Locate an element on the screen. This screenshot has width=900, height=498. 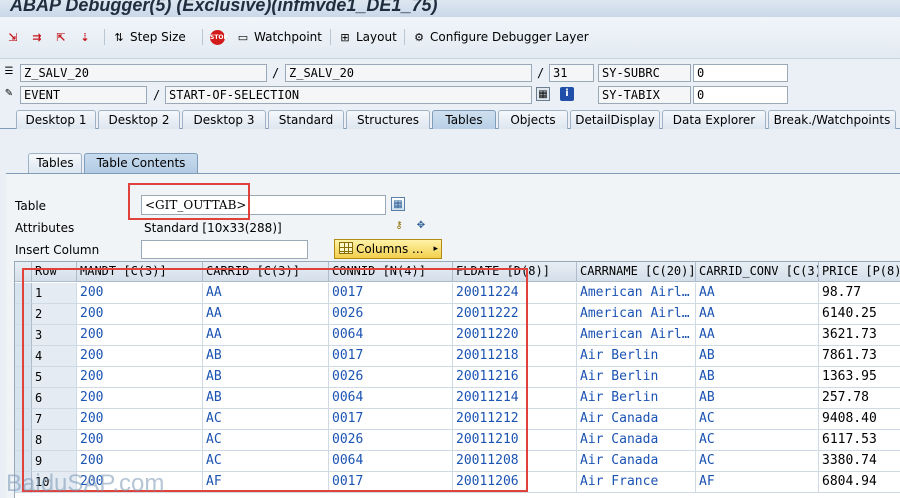
tab-standard: Standard is located at coordinates (306, 119).